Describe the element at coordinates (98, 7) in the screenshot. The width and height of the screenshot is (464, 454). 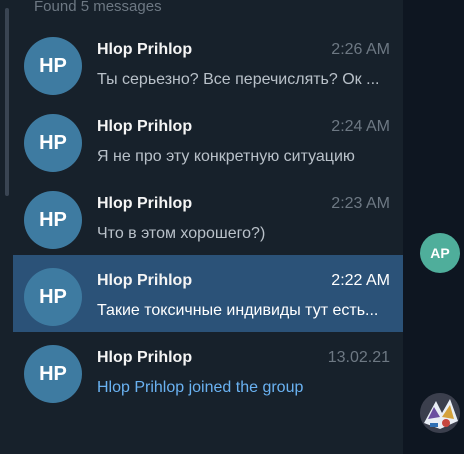
I see `found-messages-label: Found 5 messages` at that location.